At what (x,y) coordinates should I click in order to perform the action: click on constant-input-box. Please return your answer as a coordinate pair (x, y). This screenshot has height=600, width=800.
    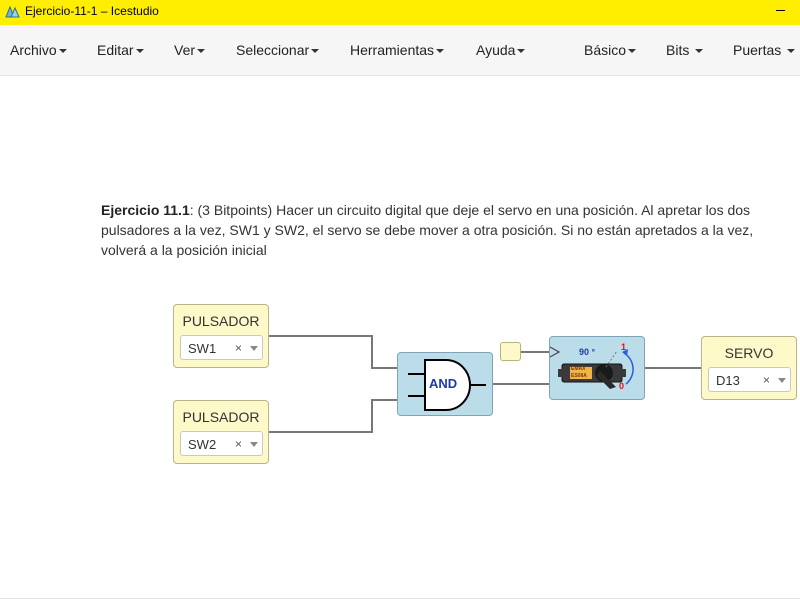
    Looking at the image, I should click on (510, 351).